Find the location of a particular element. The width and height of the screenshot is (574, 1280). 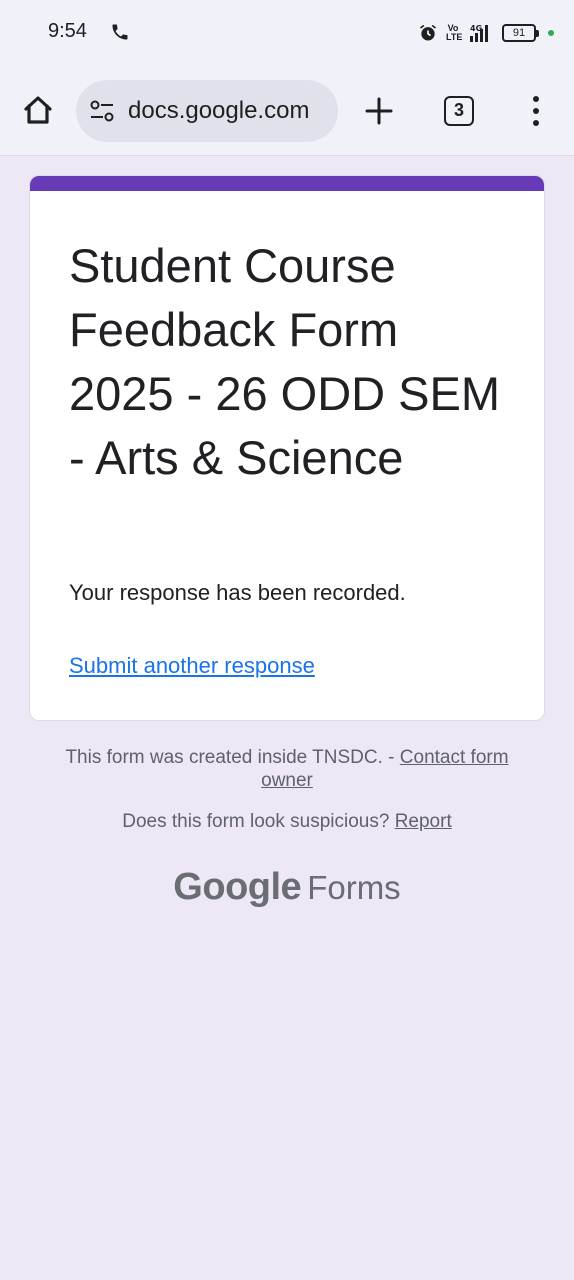

alarm-icon is located at coordinates (428, 32).